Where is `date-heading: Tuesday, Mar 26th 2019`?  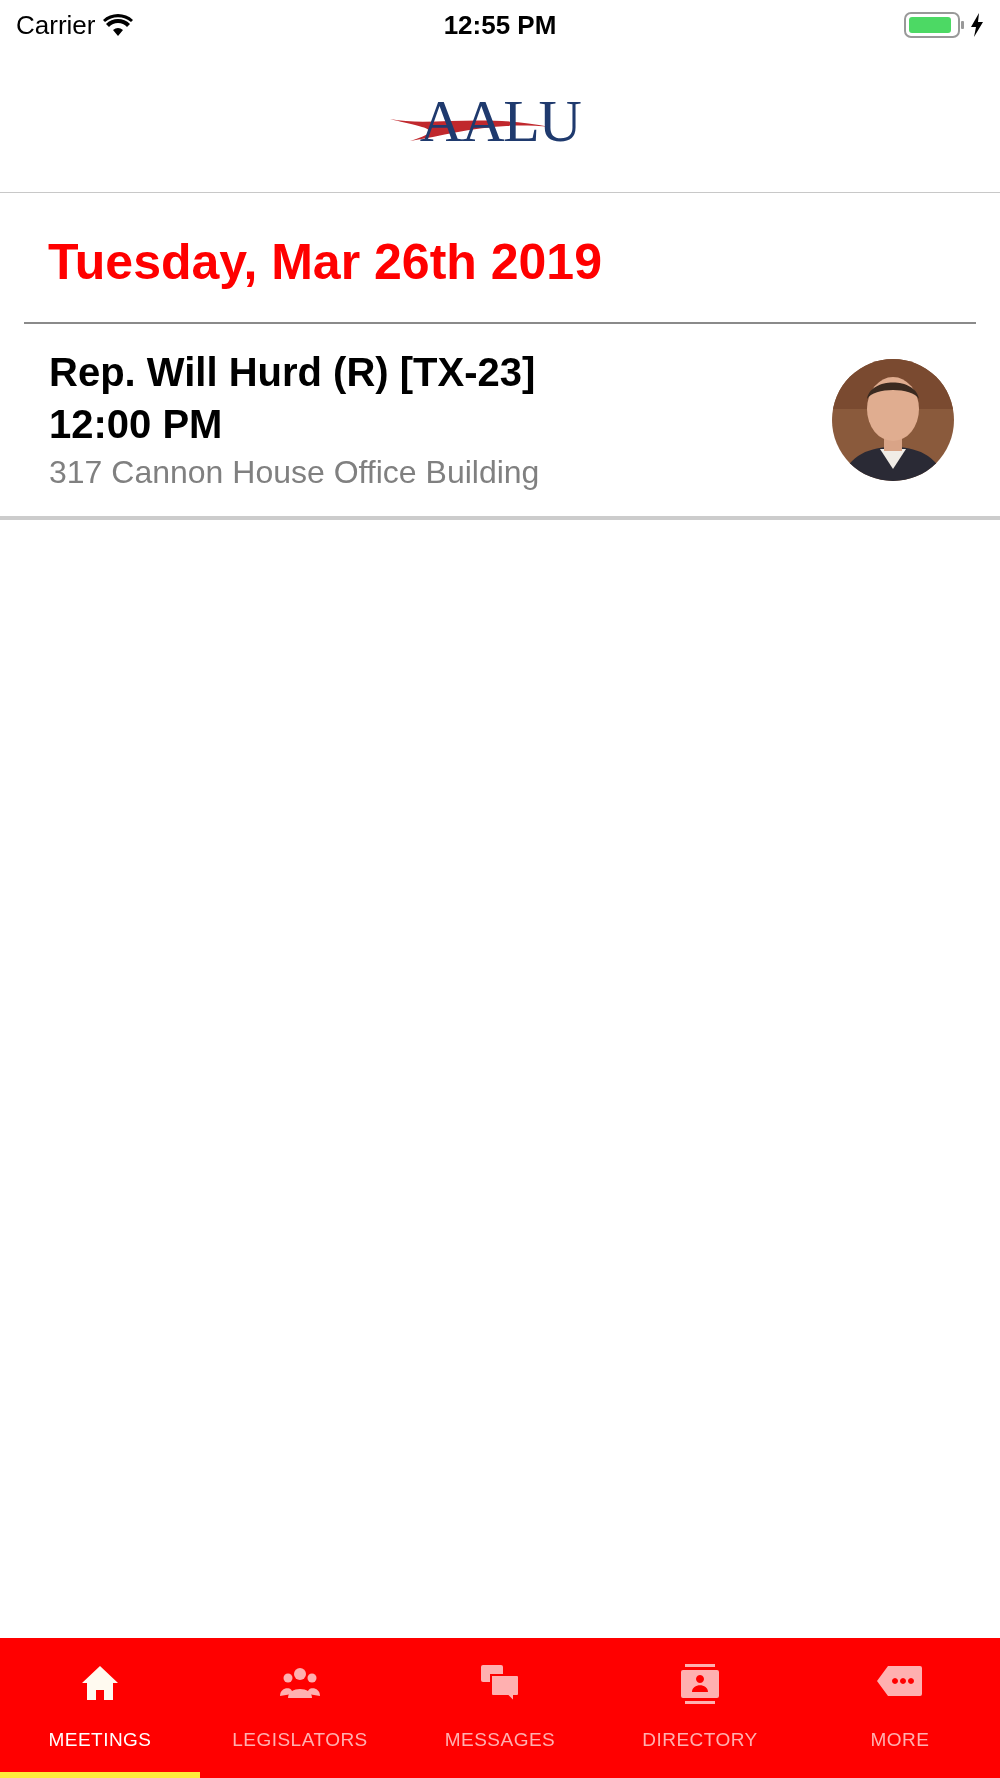 date-heading: Tuesday, Mar 26th 2019 is located at coordinates (500, 258).